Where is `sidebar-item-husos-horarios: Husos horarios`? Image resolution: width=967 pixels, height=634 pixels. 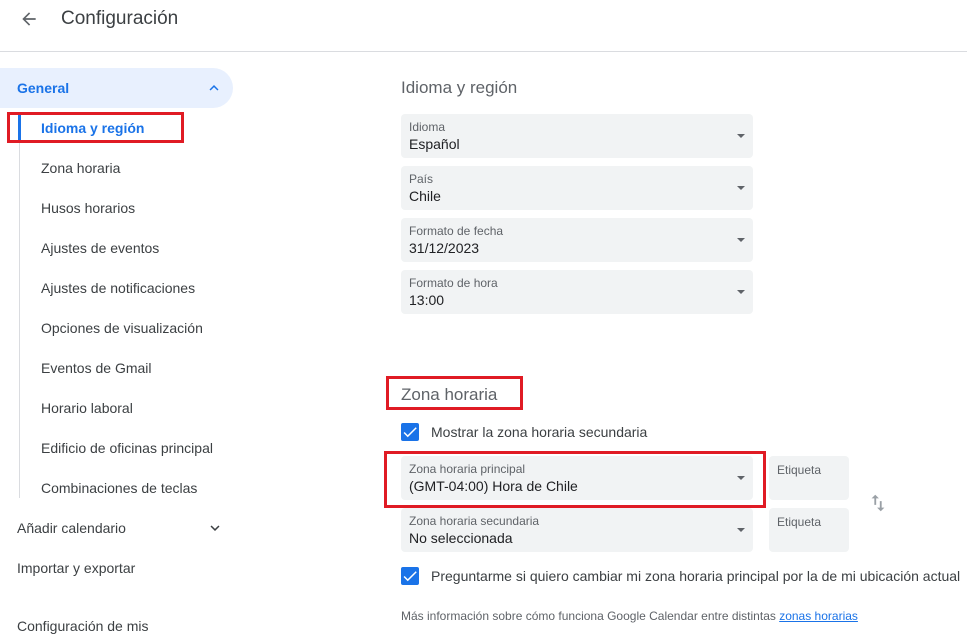
sidebar-item-husos-horarios: Husos horarios is located at coordinates (88, 208).